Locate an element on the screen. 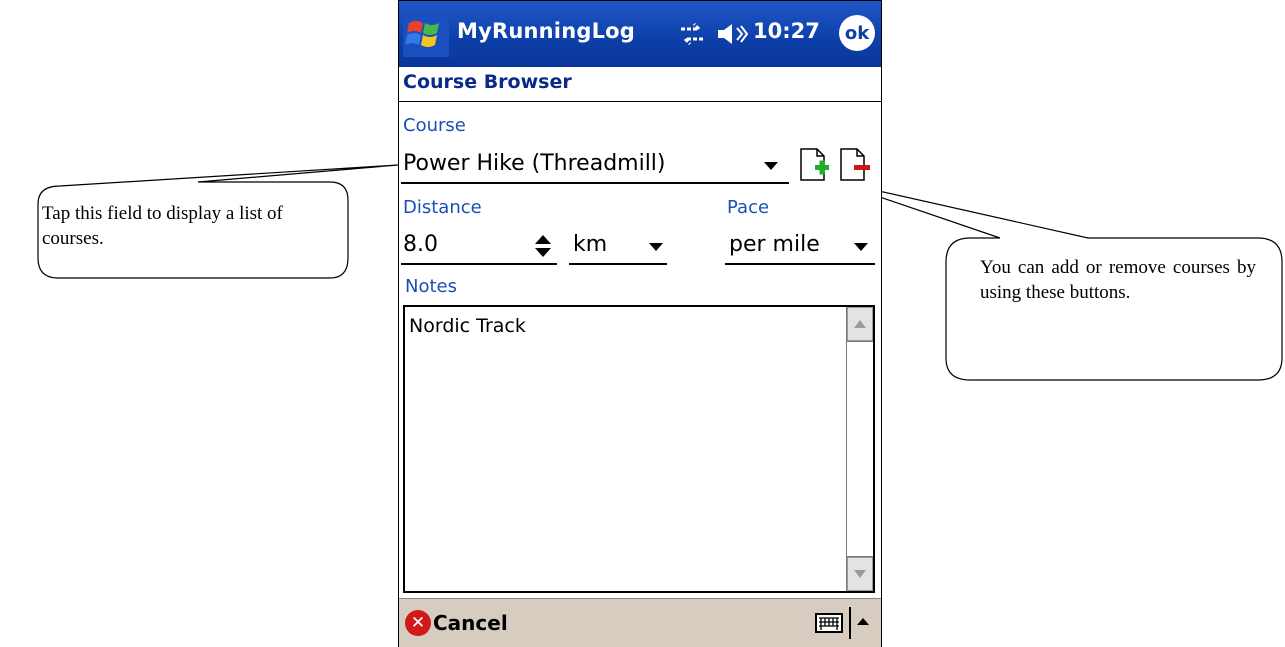 The image size is (1285, 647). distance-underline is located at coordinates (479, 264).